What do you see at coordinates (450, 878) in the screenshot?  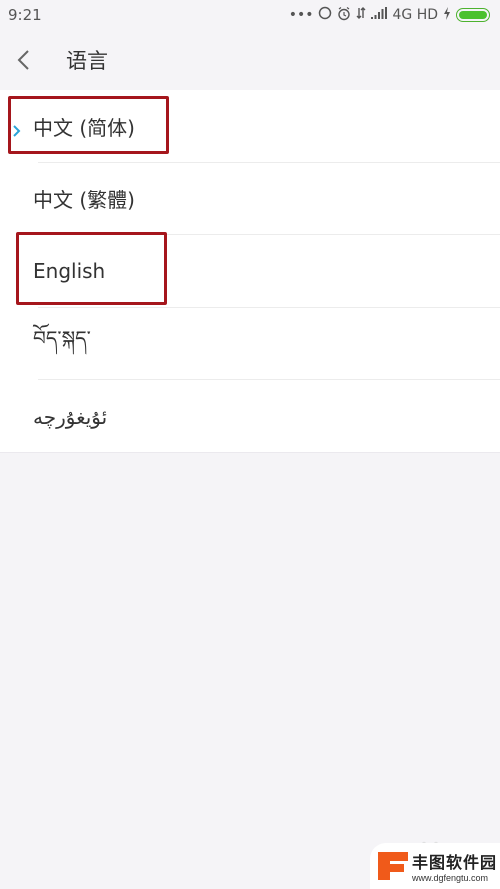 I see `watermark-url: www.dgfengtu.com` at bounding box center [450, 878].